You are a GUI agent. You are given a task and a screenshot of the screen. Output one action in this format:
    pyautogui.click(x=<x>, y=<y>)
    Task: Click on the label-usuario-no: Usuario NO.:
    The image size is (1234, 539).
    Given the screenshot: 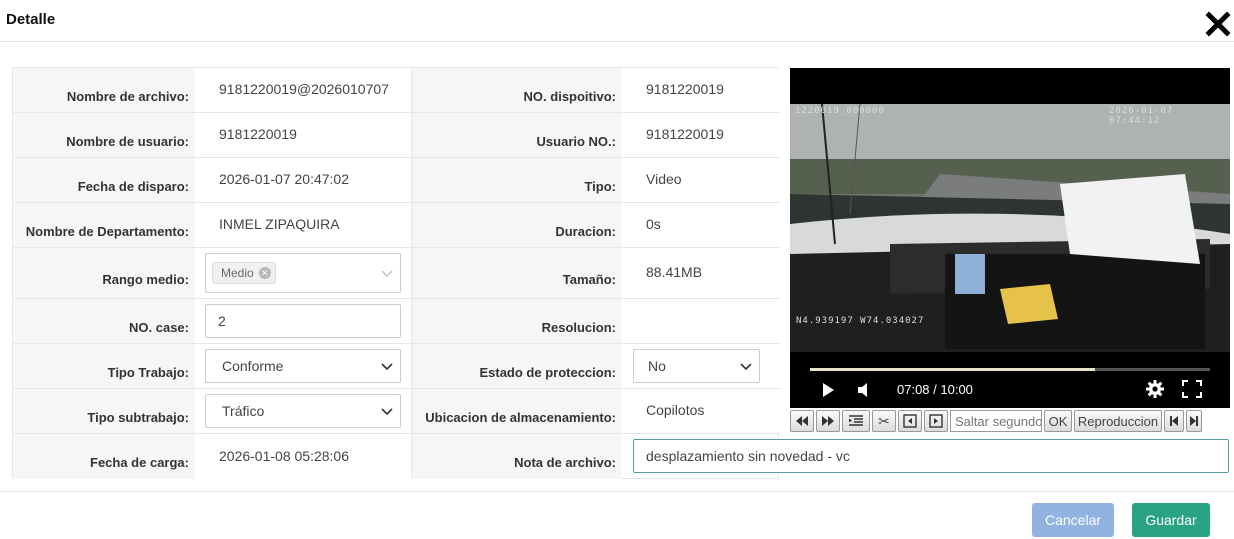 What is the action you would take?
    pyautogui.click(x=576, y=141)
    